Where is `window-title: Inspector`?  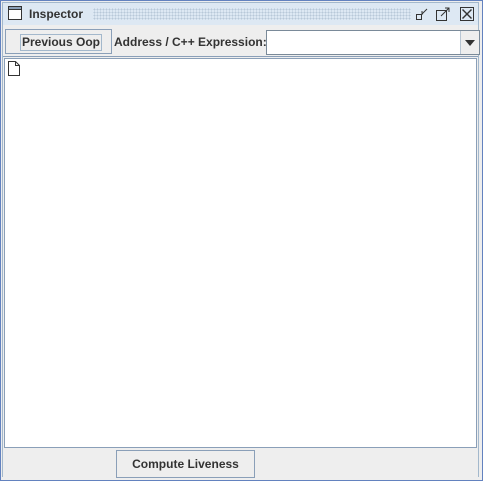
window-title: Inspector is located at coordinates (56, 14).